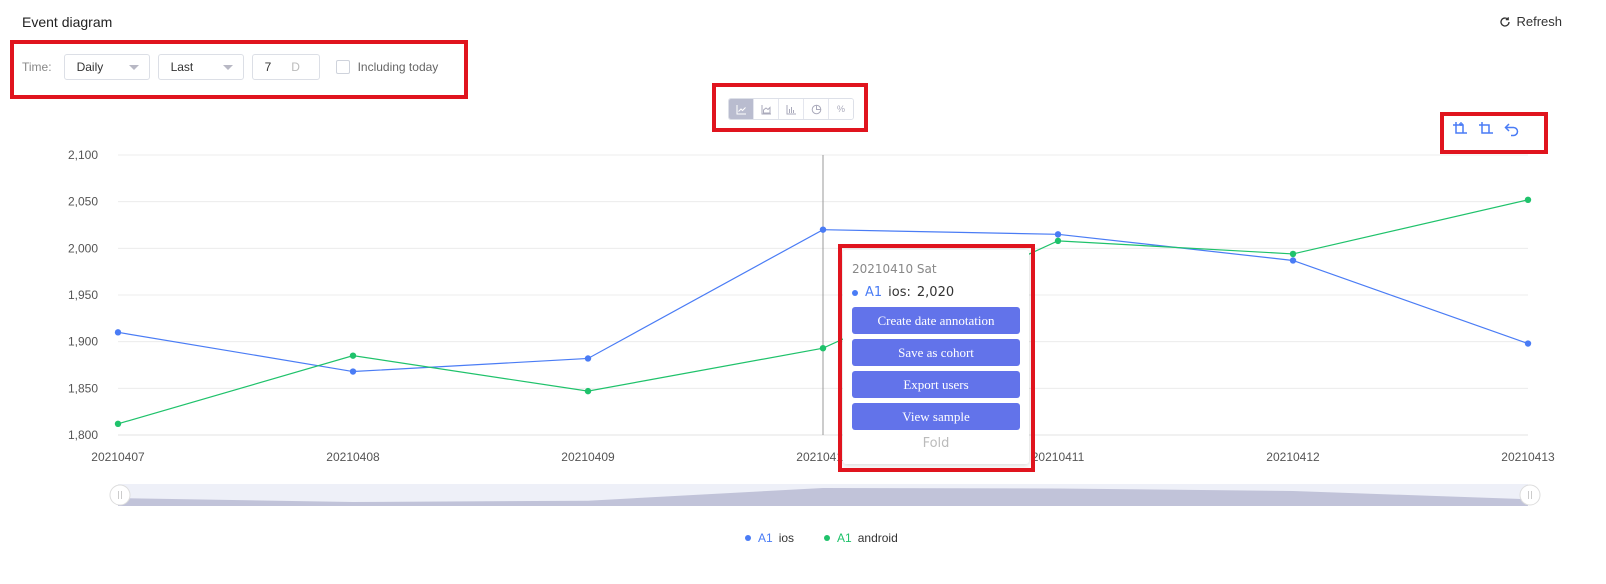  I want to click on including-today-label: Including today, so click(398, 67).